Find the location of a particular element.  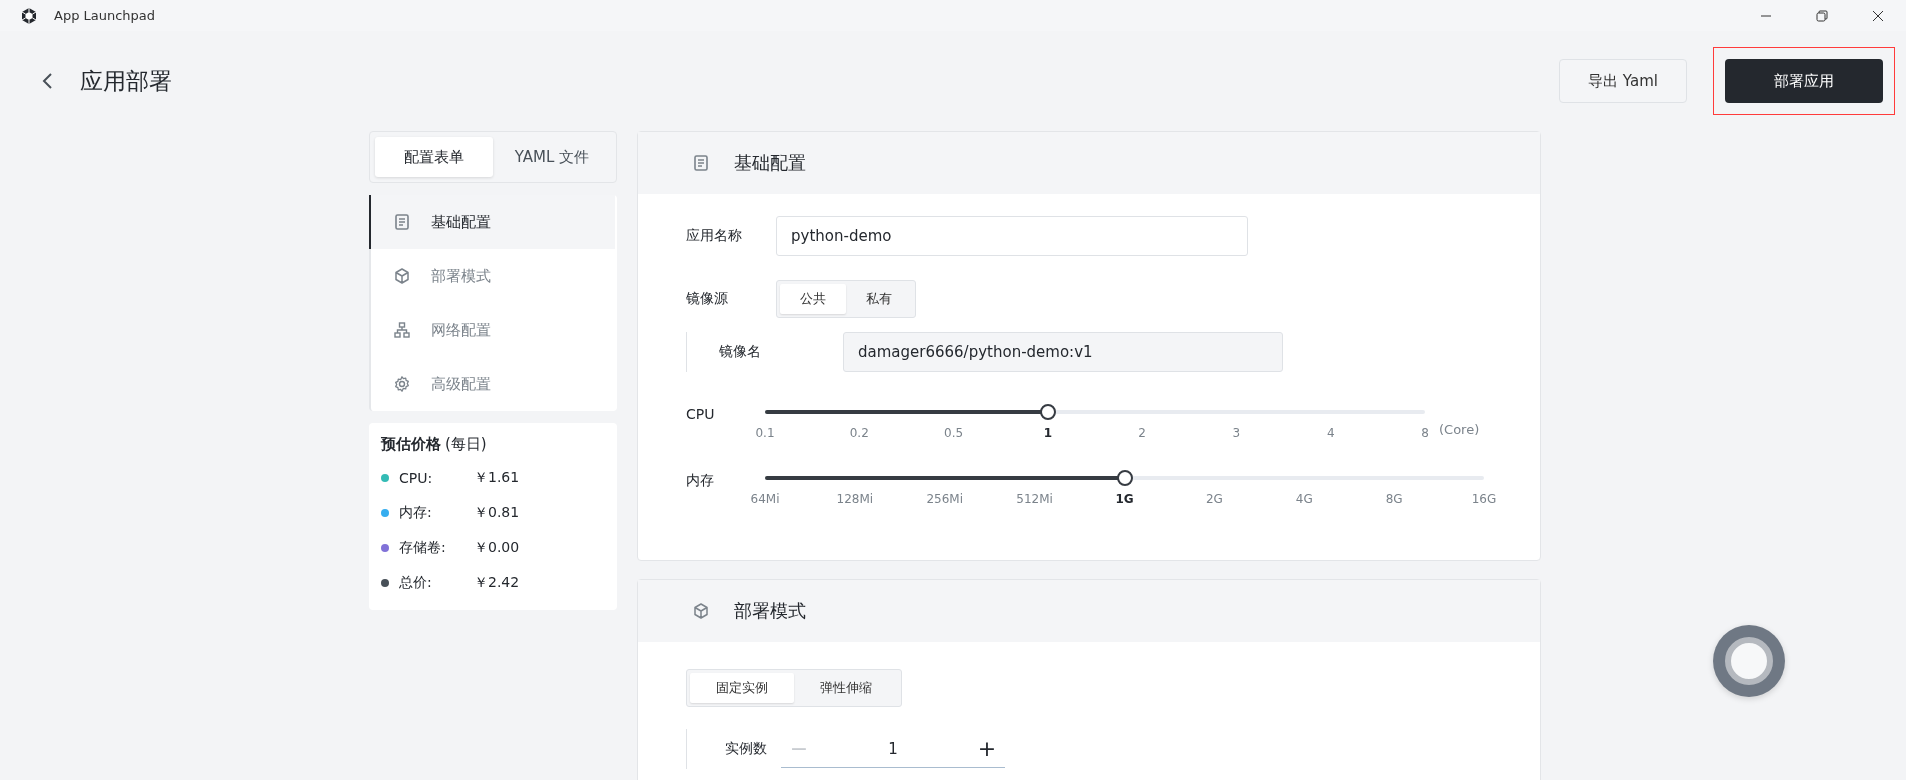

price-label: 总价: is located at coordinates (416, 582).